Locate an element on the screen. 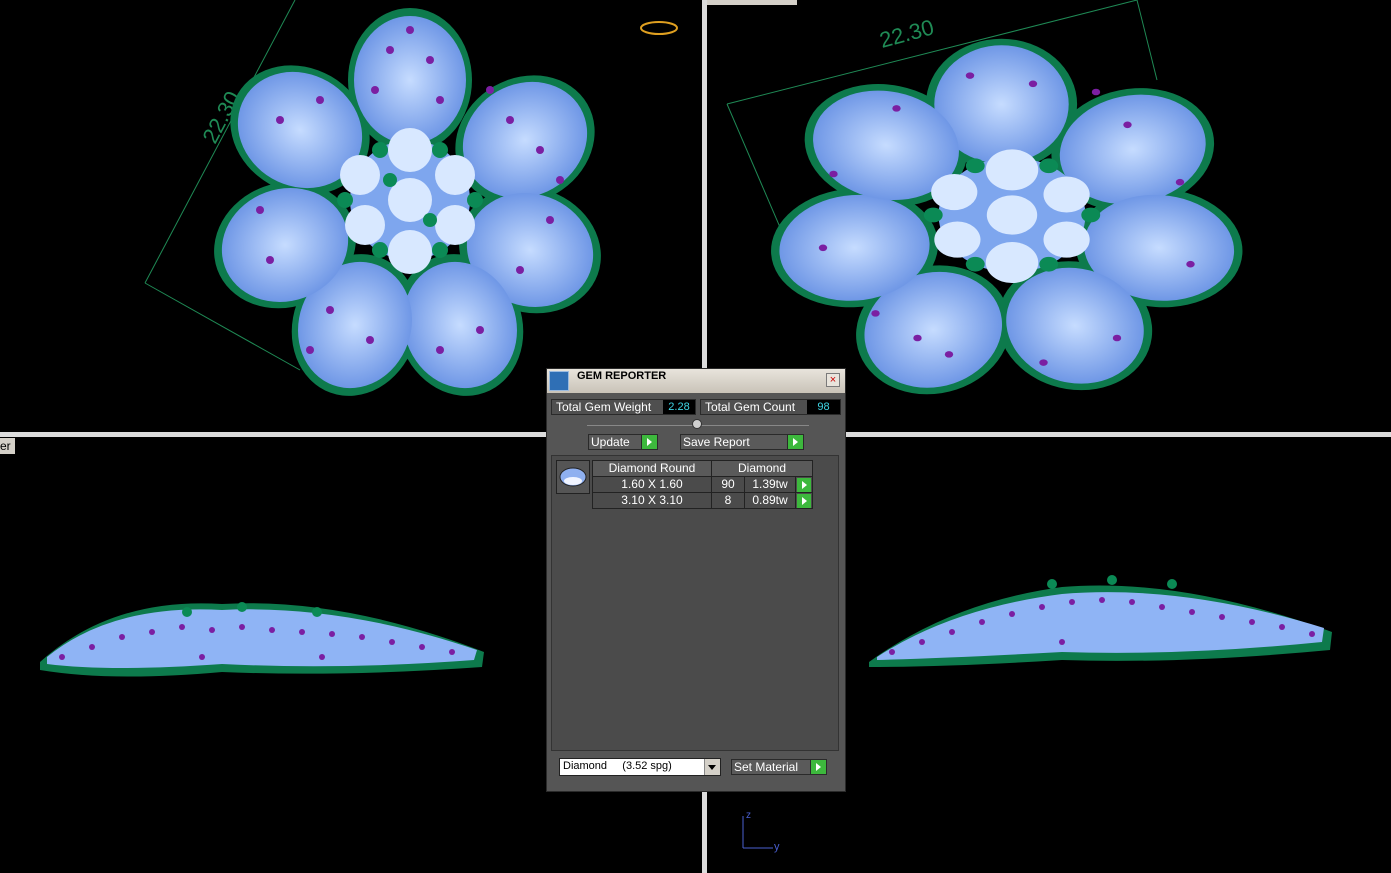  row-weight: 0.89tw is located at coordinates (770, 500).